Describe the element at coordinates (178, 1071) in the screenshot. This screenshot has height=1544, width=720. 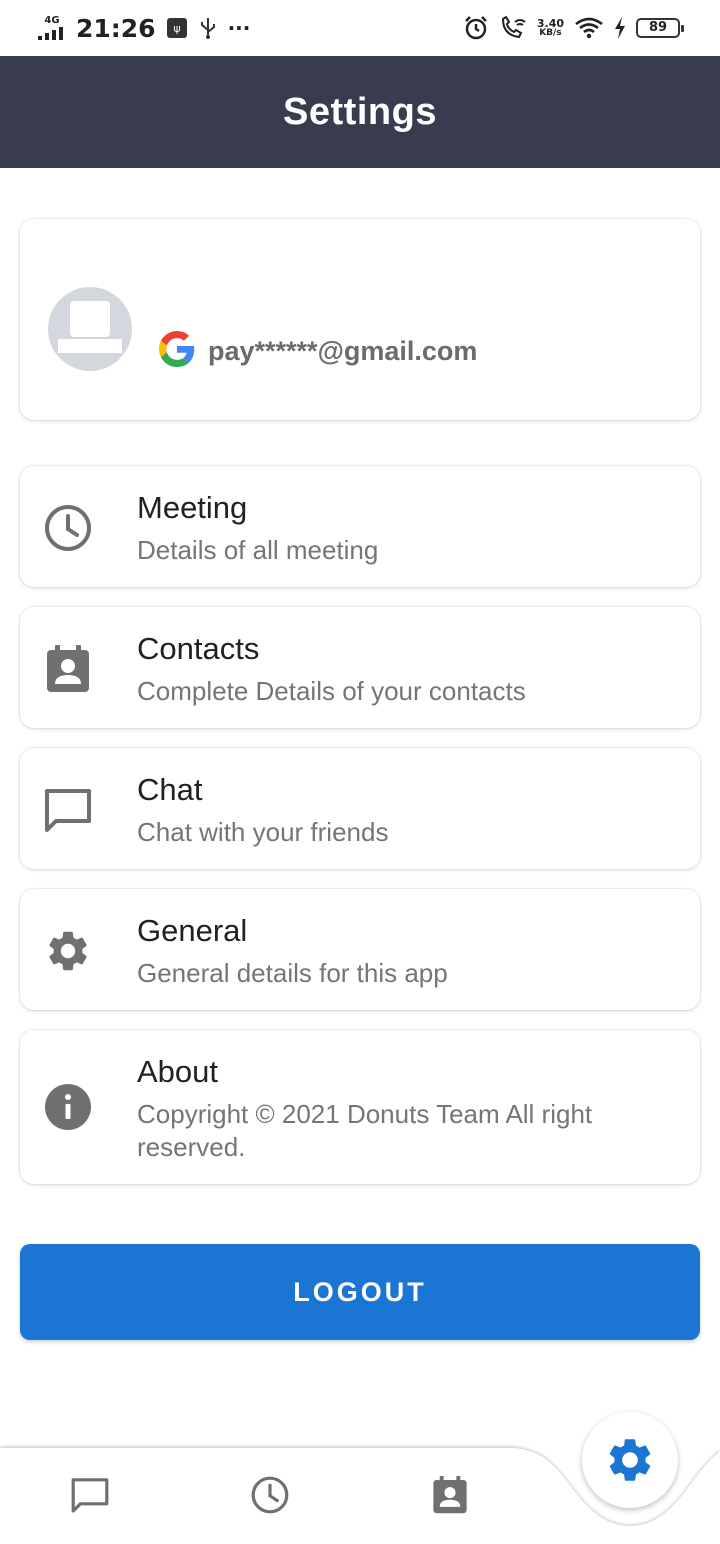
I see `menu-item-title: About` at that location.